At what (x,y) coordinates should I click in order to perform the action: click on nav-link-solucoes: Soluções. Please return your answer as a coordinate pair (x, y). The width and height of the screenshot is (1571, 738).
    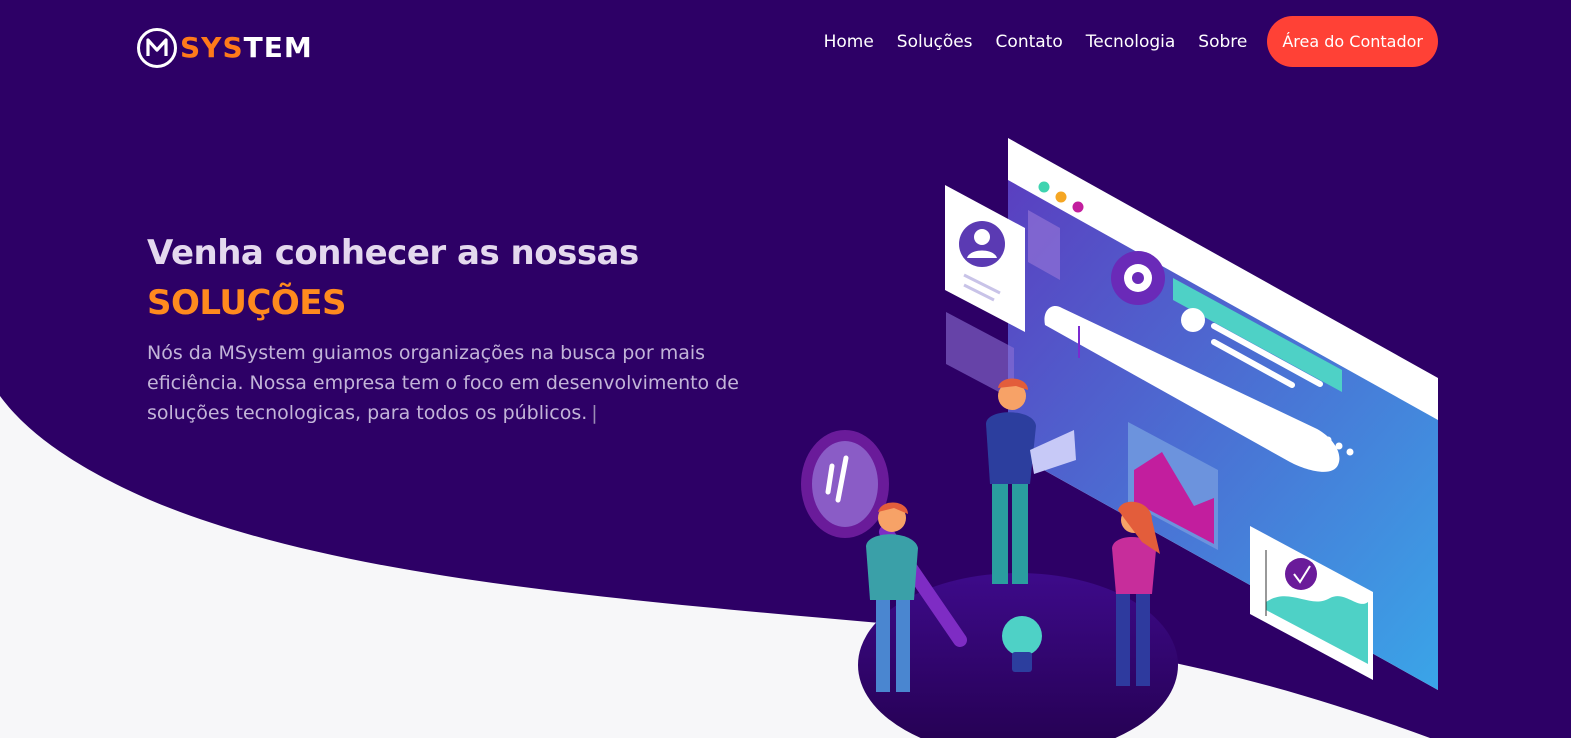
    Looking at the image, I should click on (935, 42).